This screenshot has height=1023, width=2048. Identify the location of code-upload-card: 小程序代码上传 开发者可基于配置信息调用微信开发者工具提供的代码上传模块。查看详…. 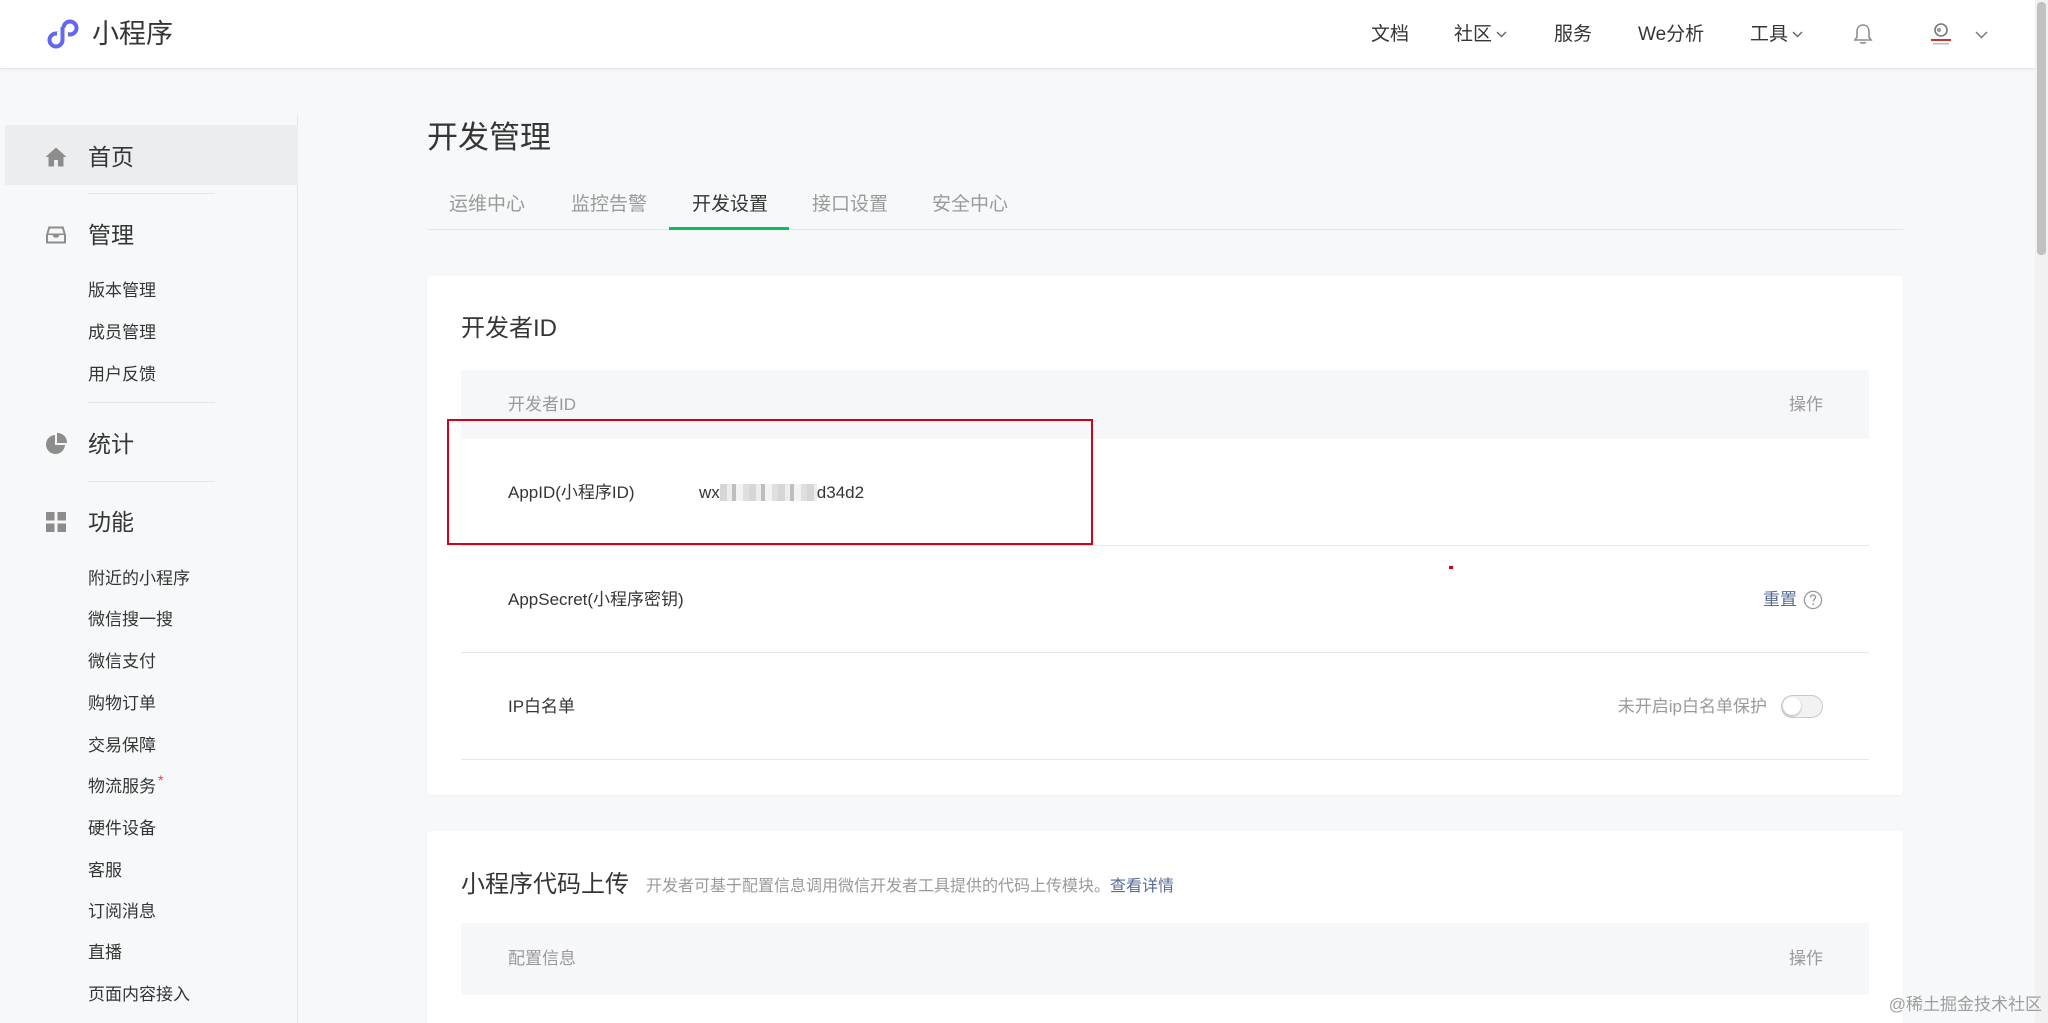
(1165, 927).